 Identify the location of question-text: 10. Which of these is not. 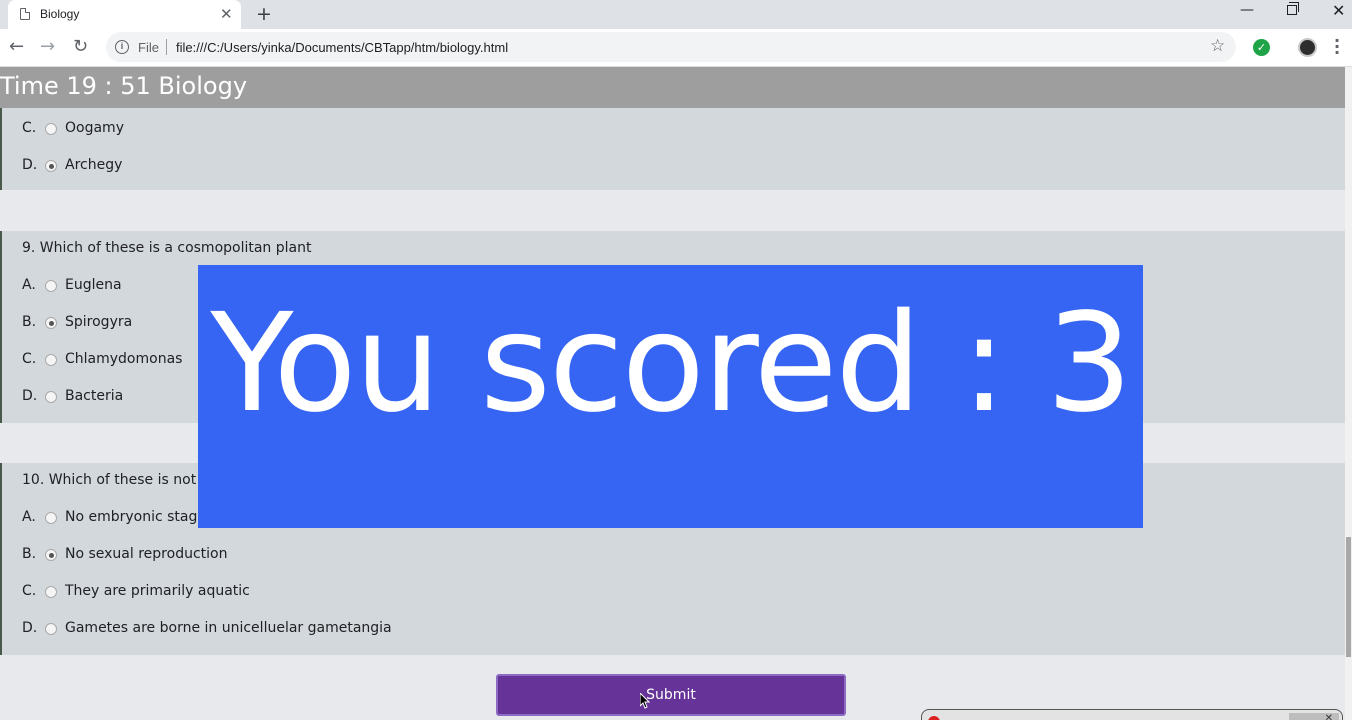
(109, 480).